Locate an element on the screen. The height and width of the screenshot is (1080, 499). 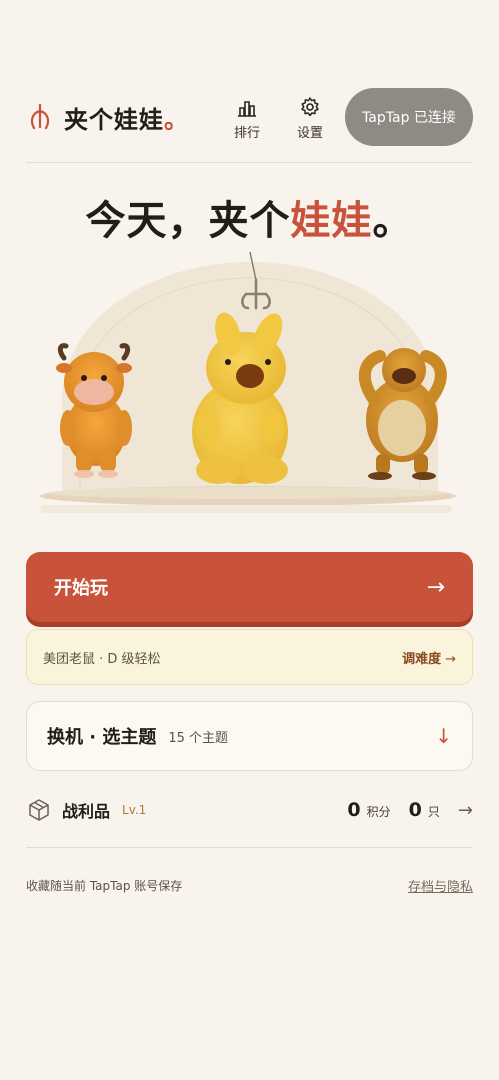
page-title: 今天，夹个娃娃。 is located at coordinates (249, 221).